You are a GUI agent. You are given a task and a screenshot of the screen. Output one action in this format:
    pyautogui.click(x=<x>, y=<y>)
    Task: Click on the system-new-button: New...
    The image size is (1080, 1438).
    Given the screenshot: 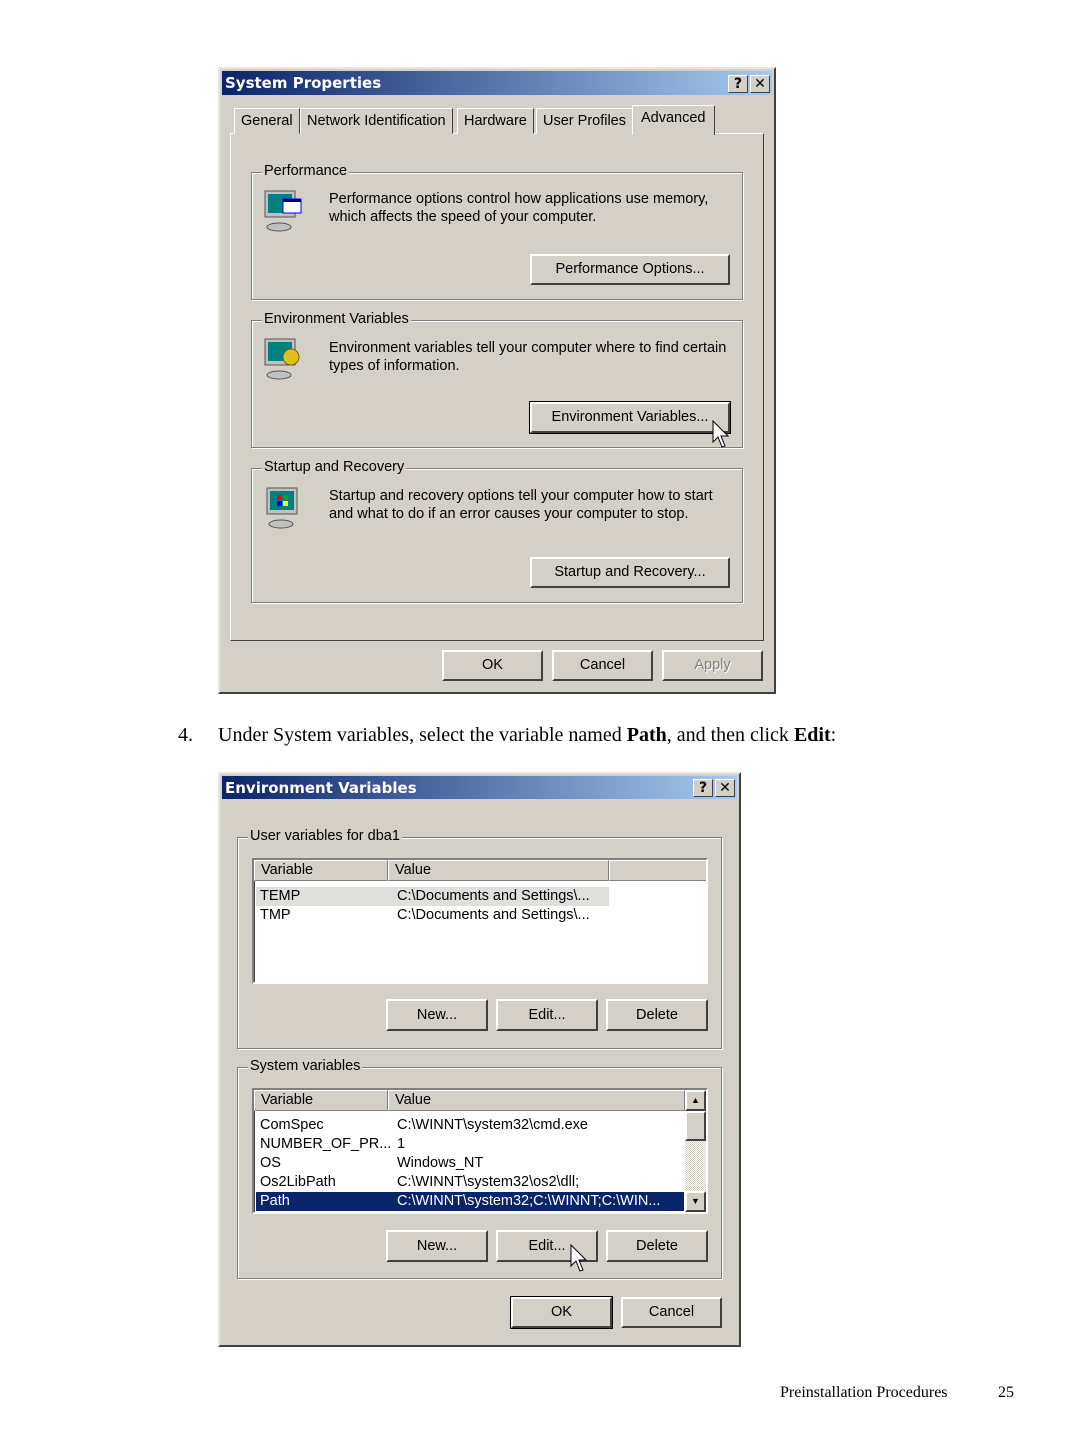 What is the action you would take?
    pyautogui.click(x=437, y=1246)
    